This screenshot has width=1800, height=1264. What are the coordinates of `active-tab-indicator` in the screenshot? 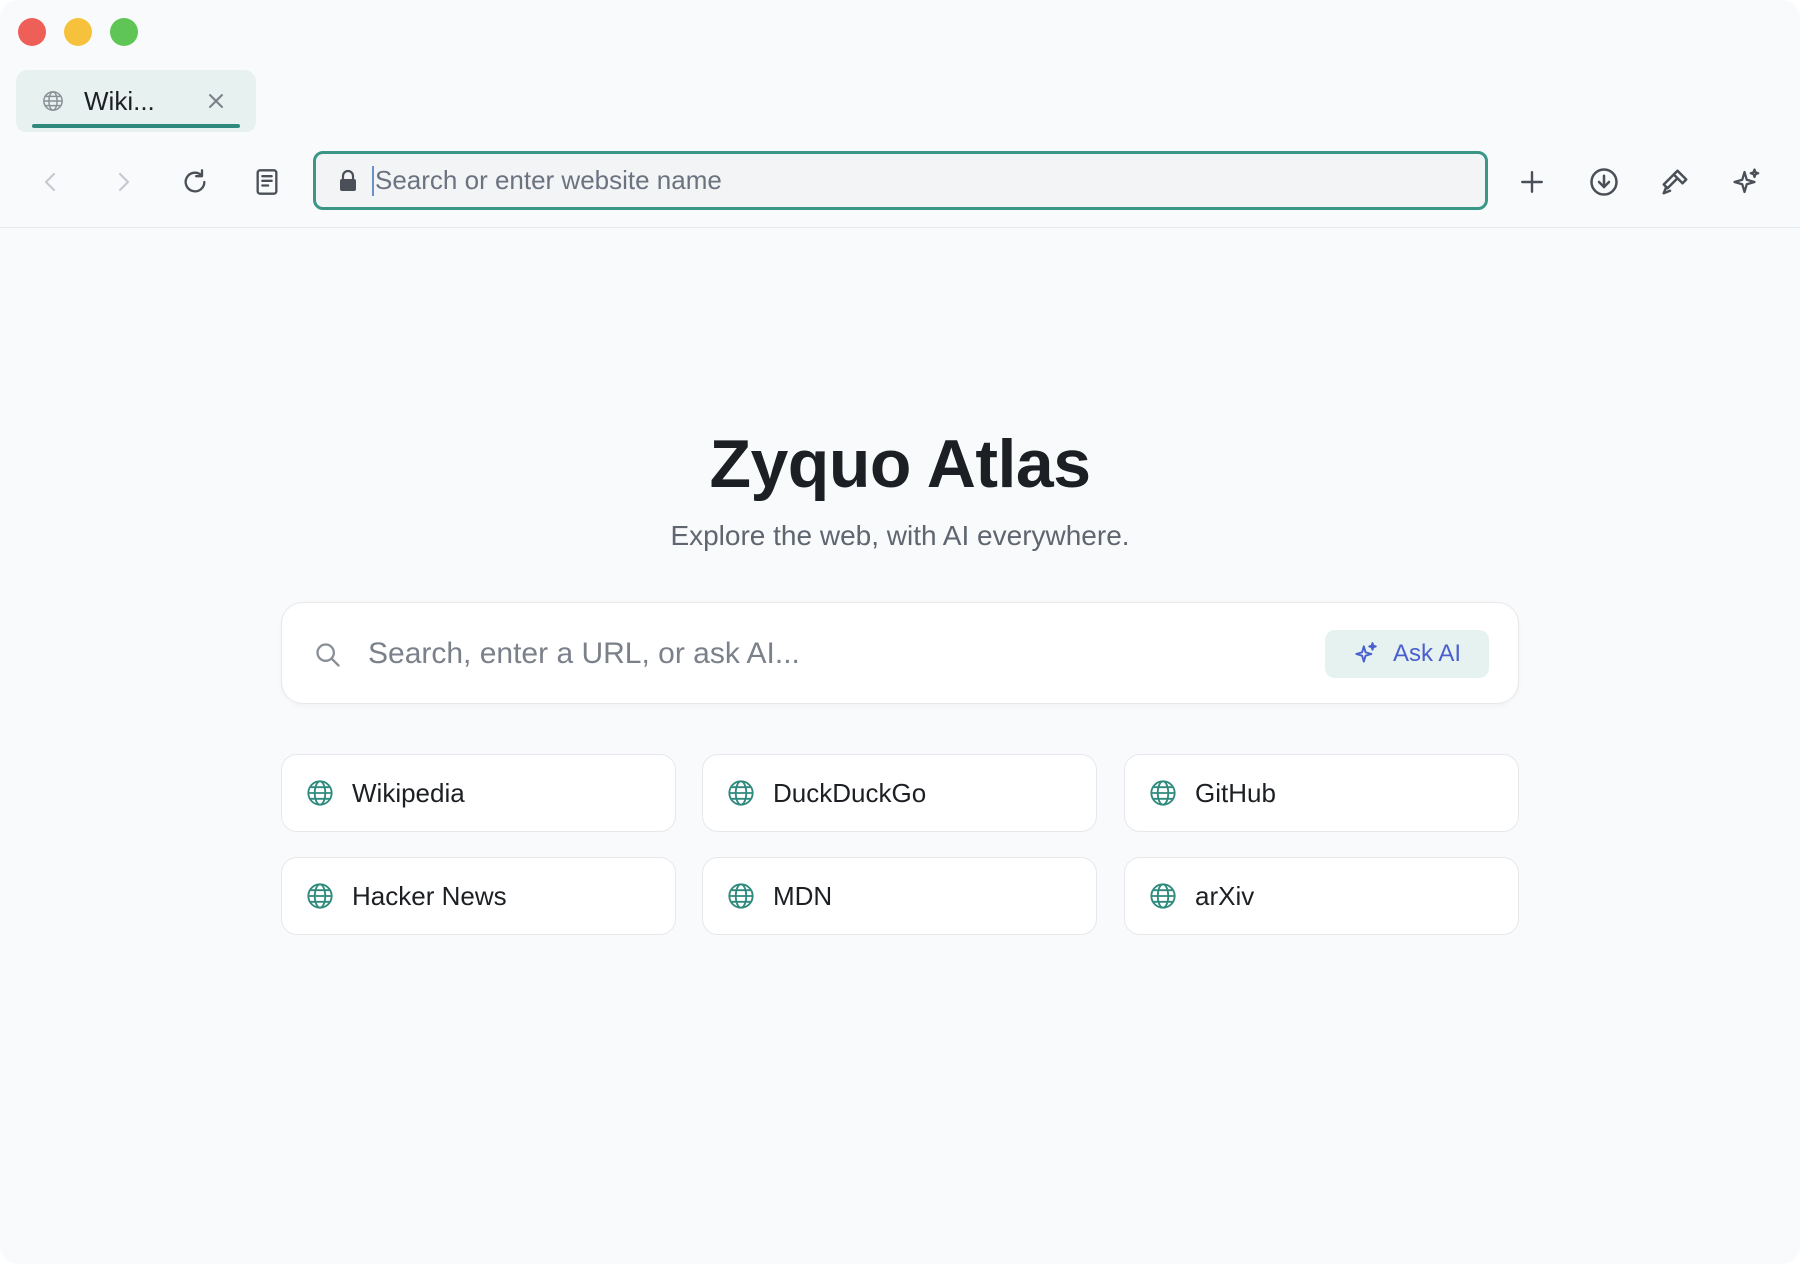 It's located at (136, 126).